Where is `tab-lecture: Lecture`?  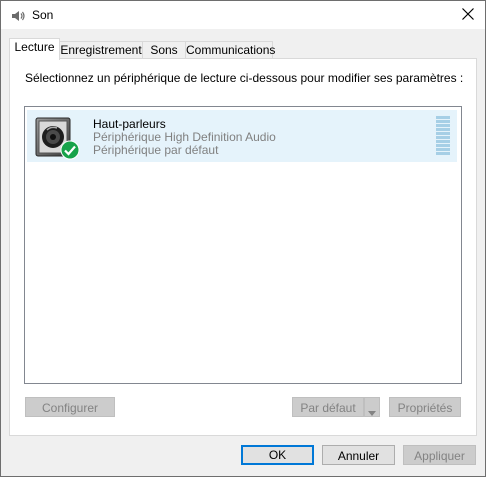 tab-lecture: Lecture is located at coordinates (34, 49).